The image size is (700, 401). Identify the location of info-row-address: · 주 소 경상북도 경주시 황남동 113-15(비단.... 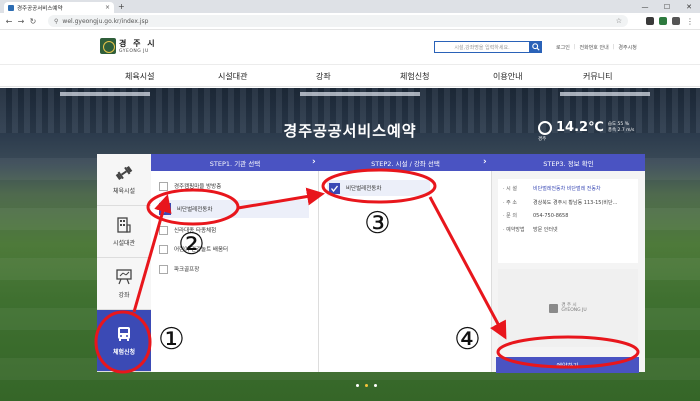
(560, 202).